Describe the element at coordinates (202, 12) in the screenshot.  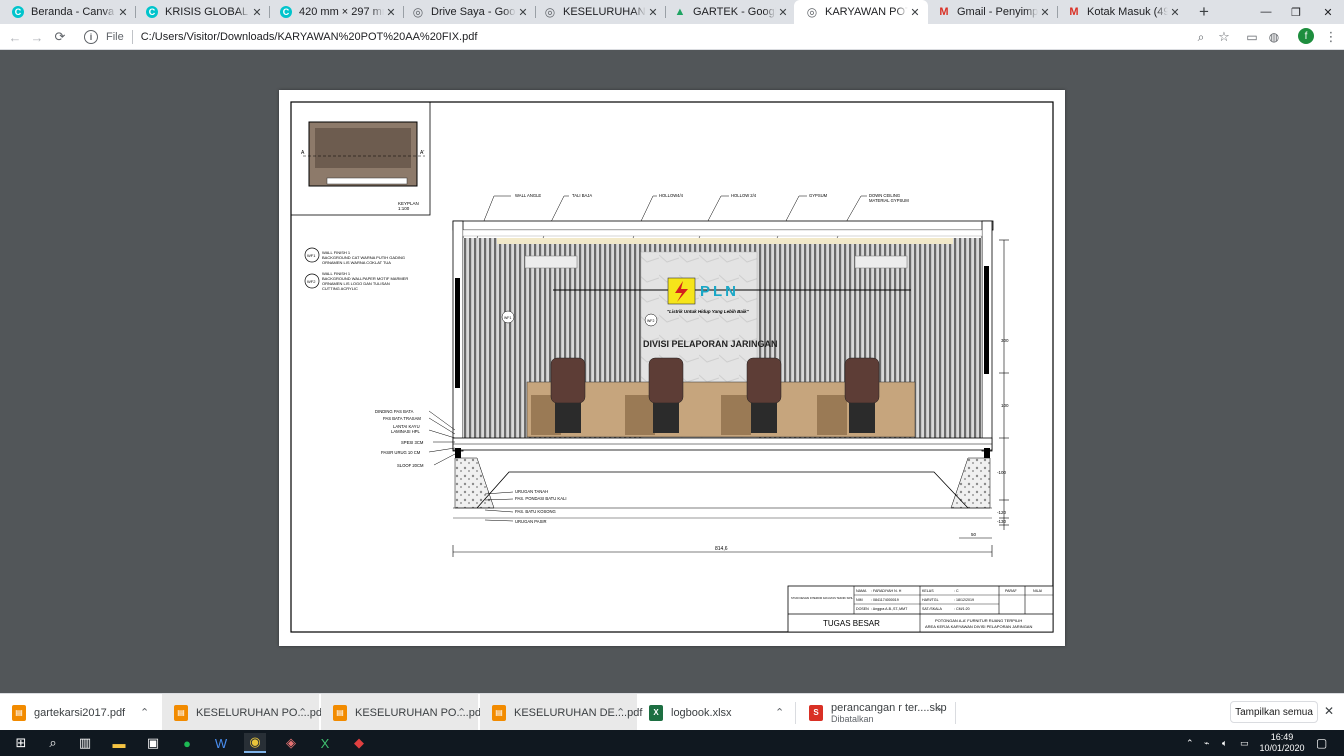
I see `tab-krisis-global: C KRISIS GLOBAL ✕` at that location.